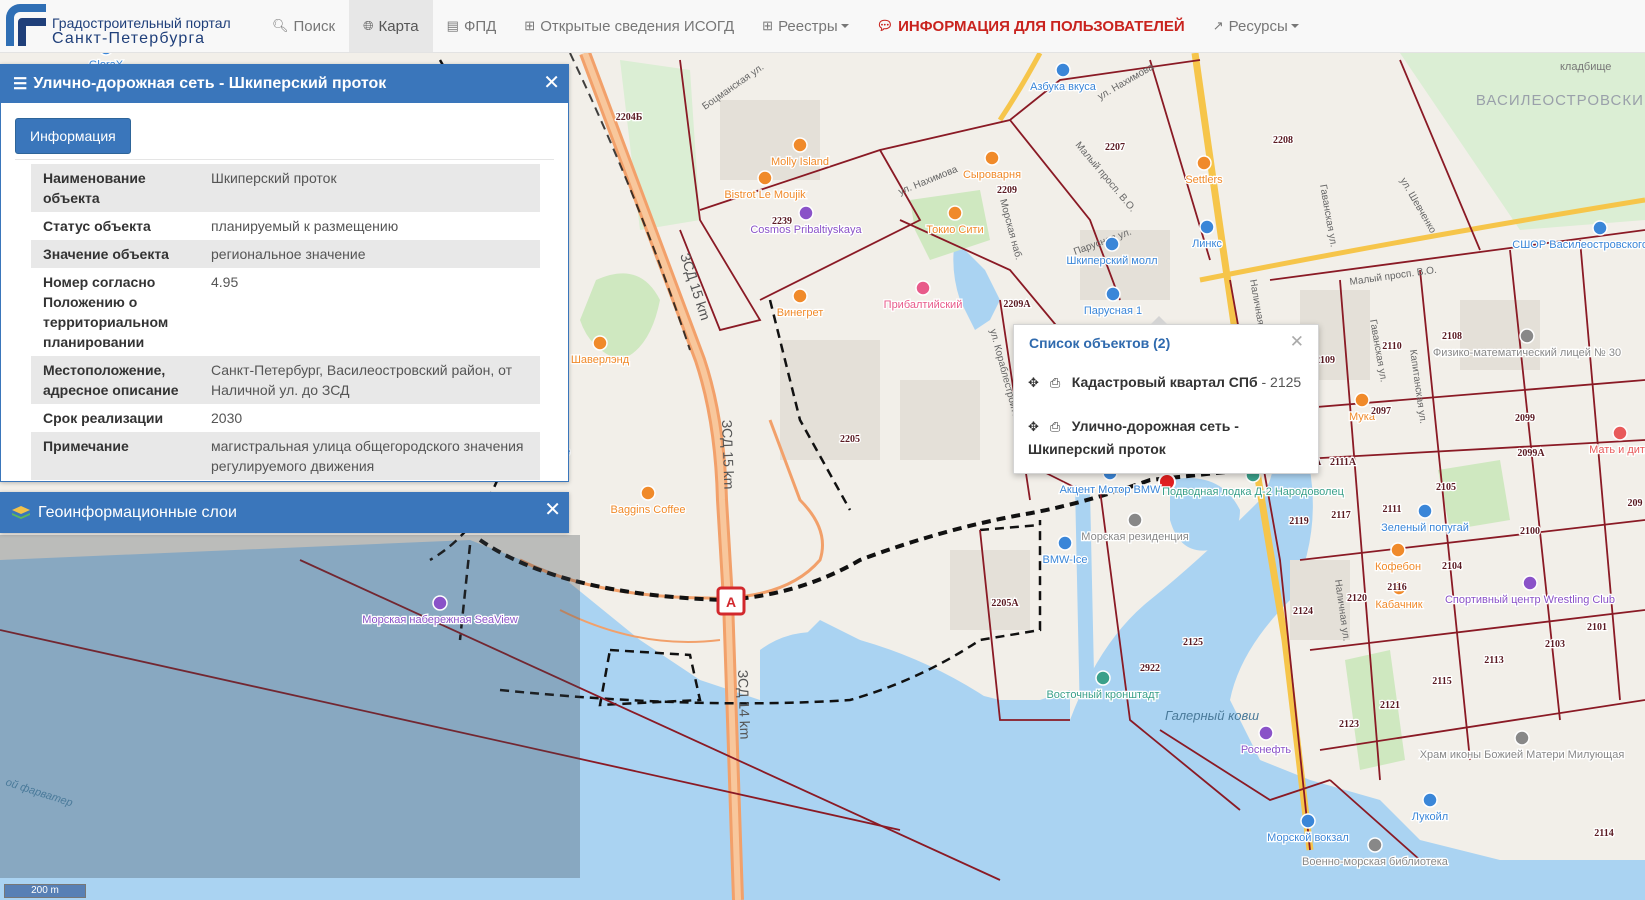  Describe the element at coordinates (800, 162) in the screenshot. I see `poi-label: Molly Island` at that location.